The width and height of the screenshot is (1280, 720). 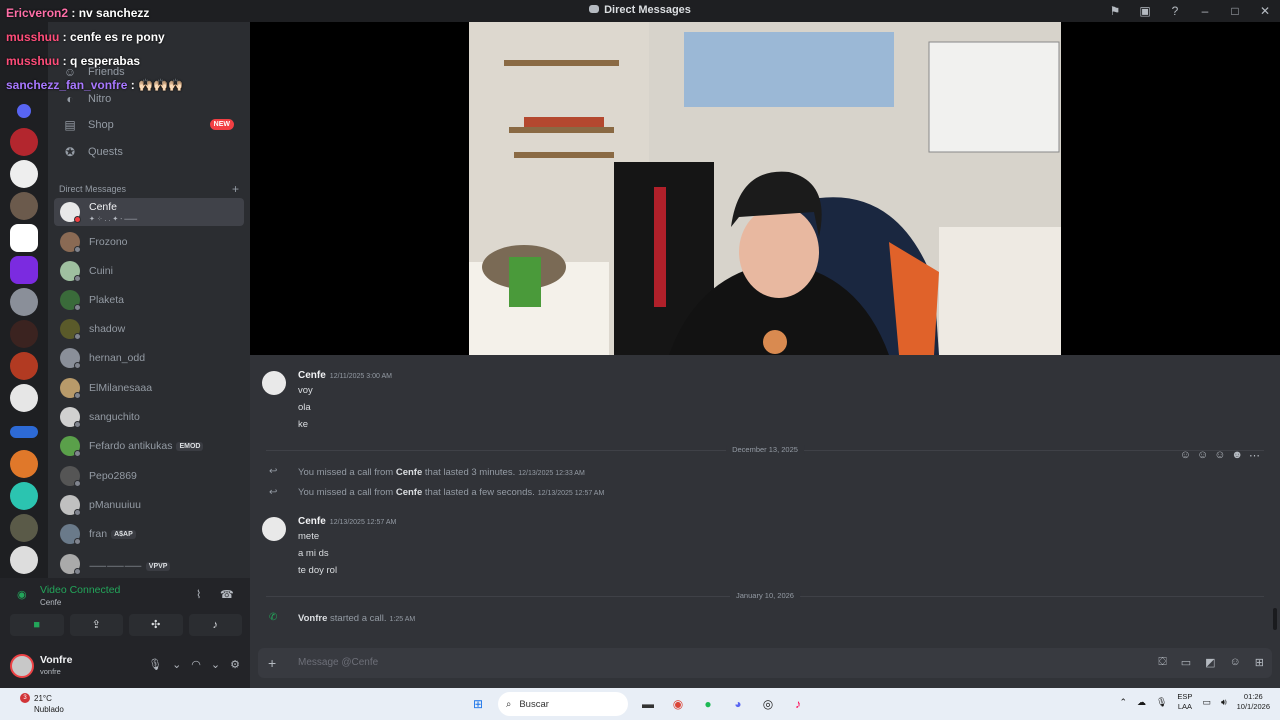 What do you see at coordinates (215, 625) in the screenshot?
I see `soundboard-button: ♪` at bounding box center [215, 625].